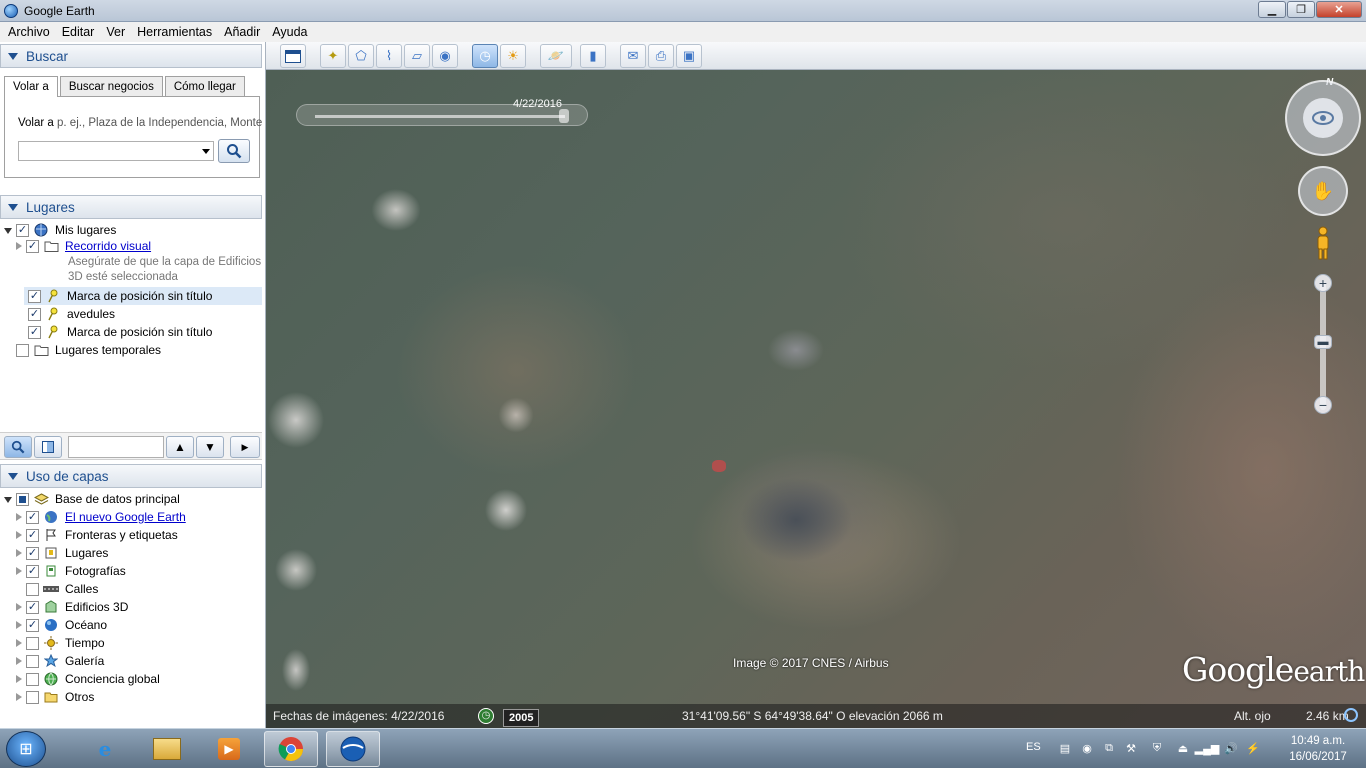 The image size is (1366, 769). I want to click on places-section-header: Lugares, so click(131, 207).